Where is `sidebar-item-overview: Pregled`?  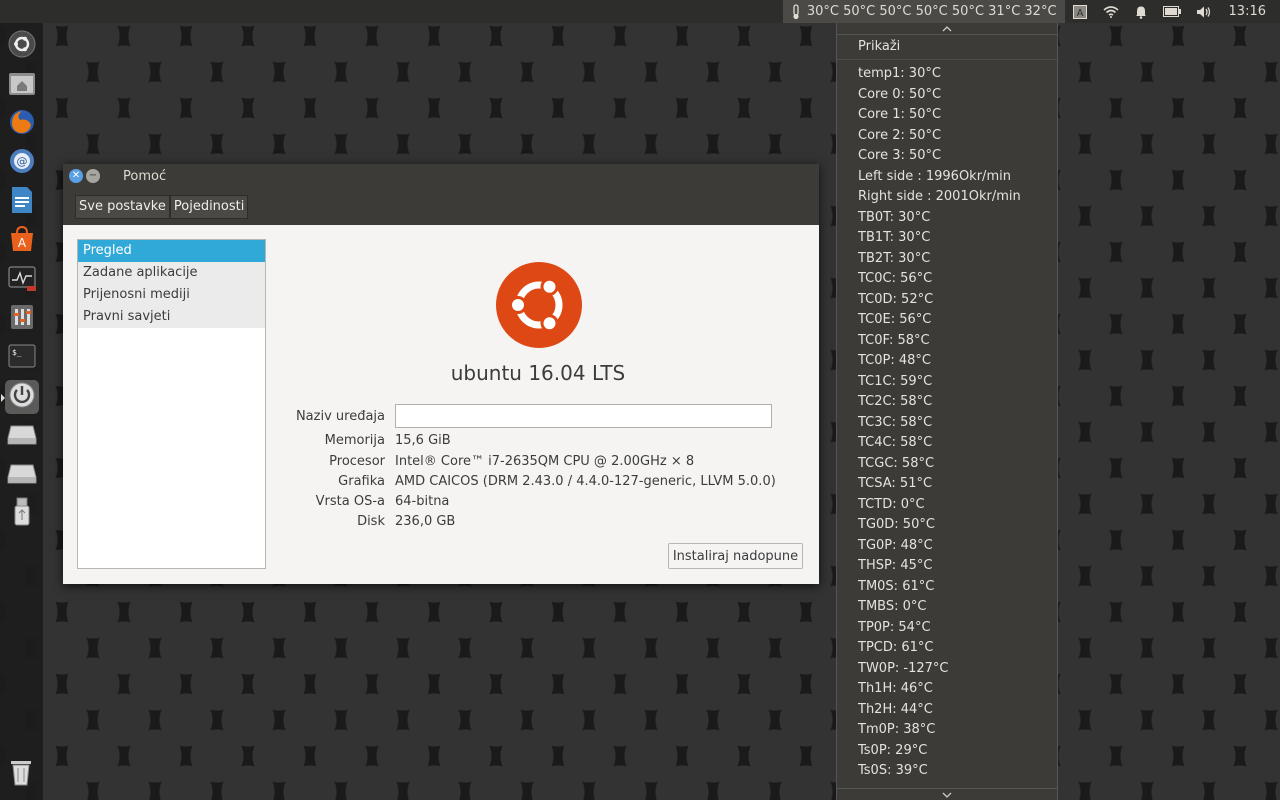
sidebar-item-overview: Pregled is located at coordinates (171, 251).